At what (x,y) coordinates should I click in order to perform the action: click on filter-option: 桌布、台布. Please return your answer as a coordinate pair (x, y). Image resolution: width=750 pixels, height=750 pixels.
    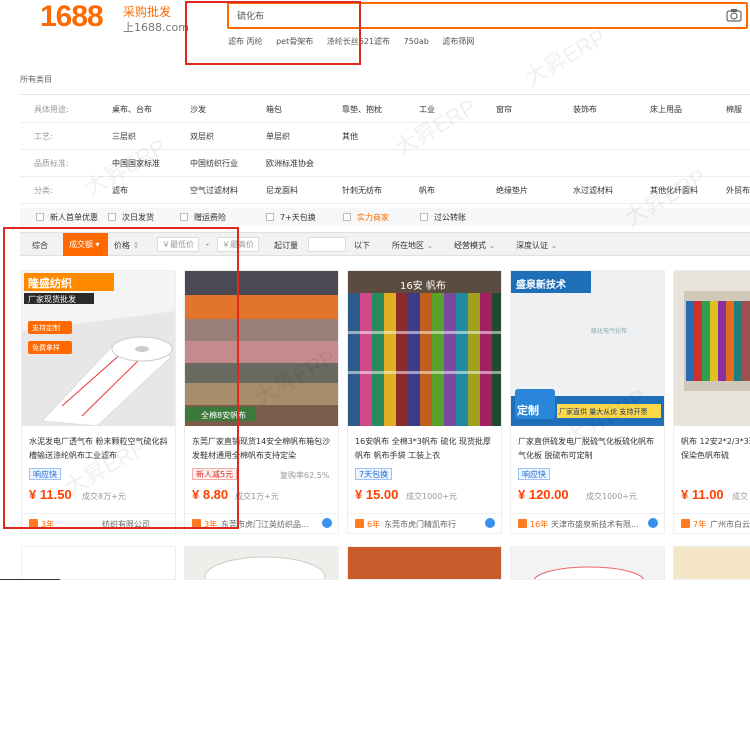
    Looking at the image, I should click on (132, 109).